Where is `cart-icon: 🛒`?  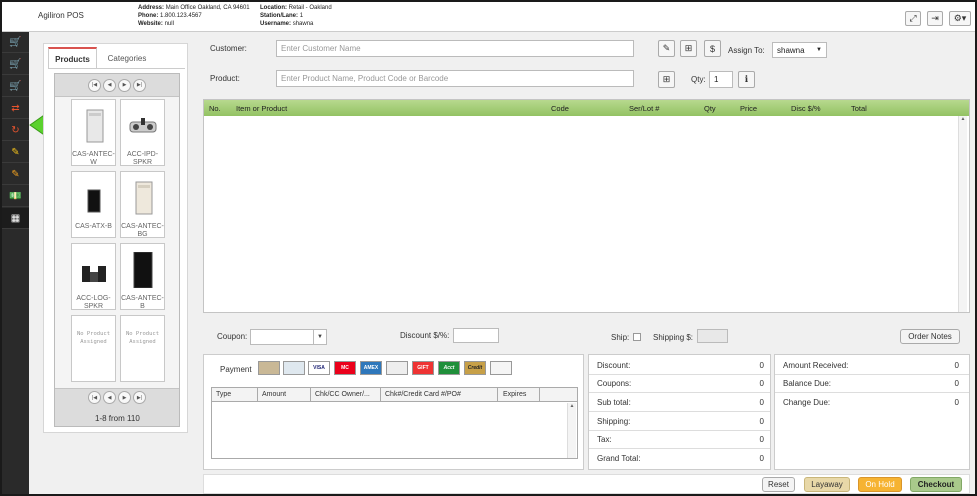 cart-icon: 🛒 is located at coordinates (15, 42).